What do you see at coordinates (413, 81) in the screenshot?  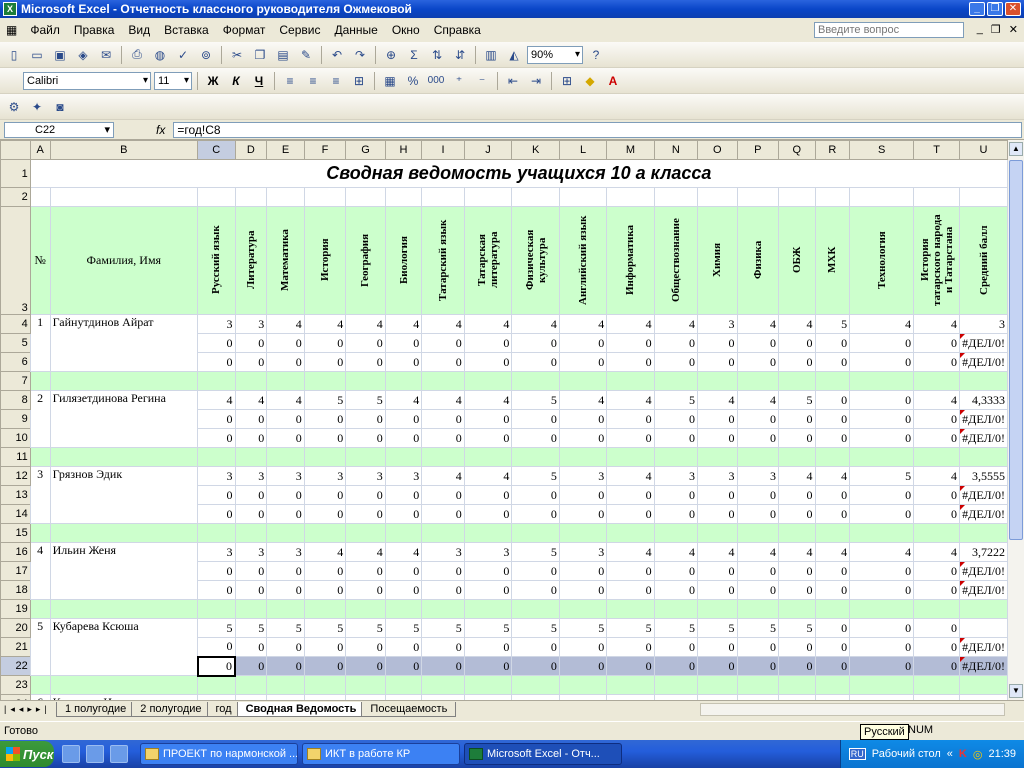 I see `percent-button: %` at bounding box center [413, 81].